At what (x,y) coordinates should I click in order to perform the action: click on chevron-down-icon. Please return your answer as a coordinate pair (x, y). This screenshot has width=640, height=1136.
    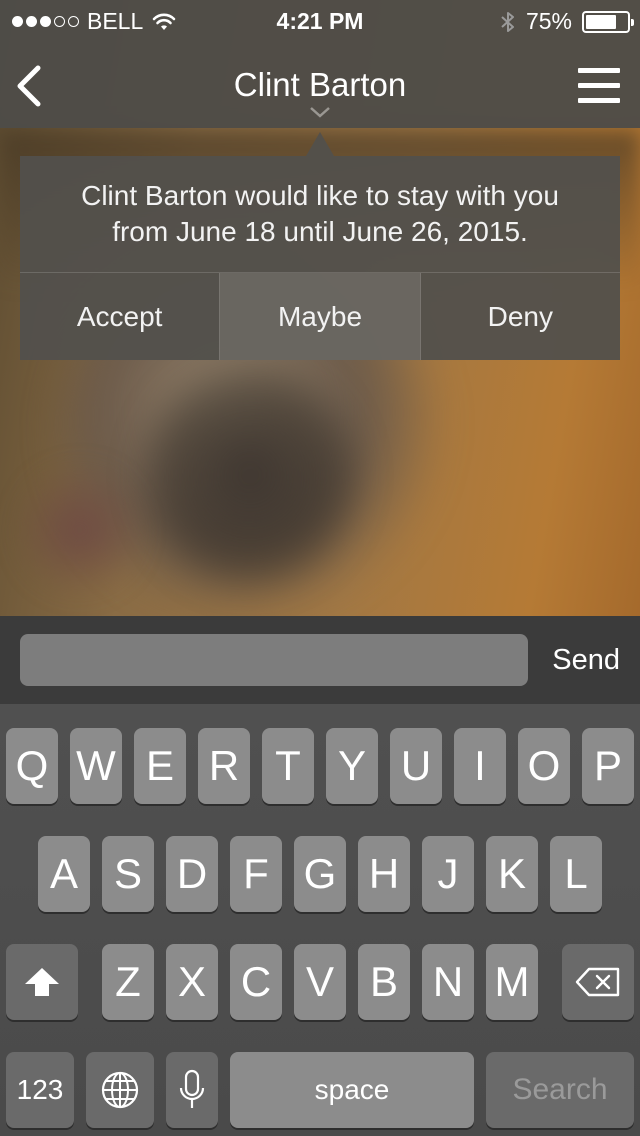
    Looking at the image, I should click on (320, 112).